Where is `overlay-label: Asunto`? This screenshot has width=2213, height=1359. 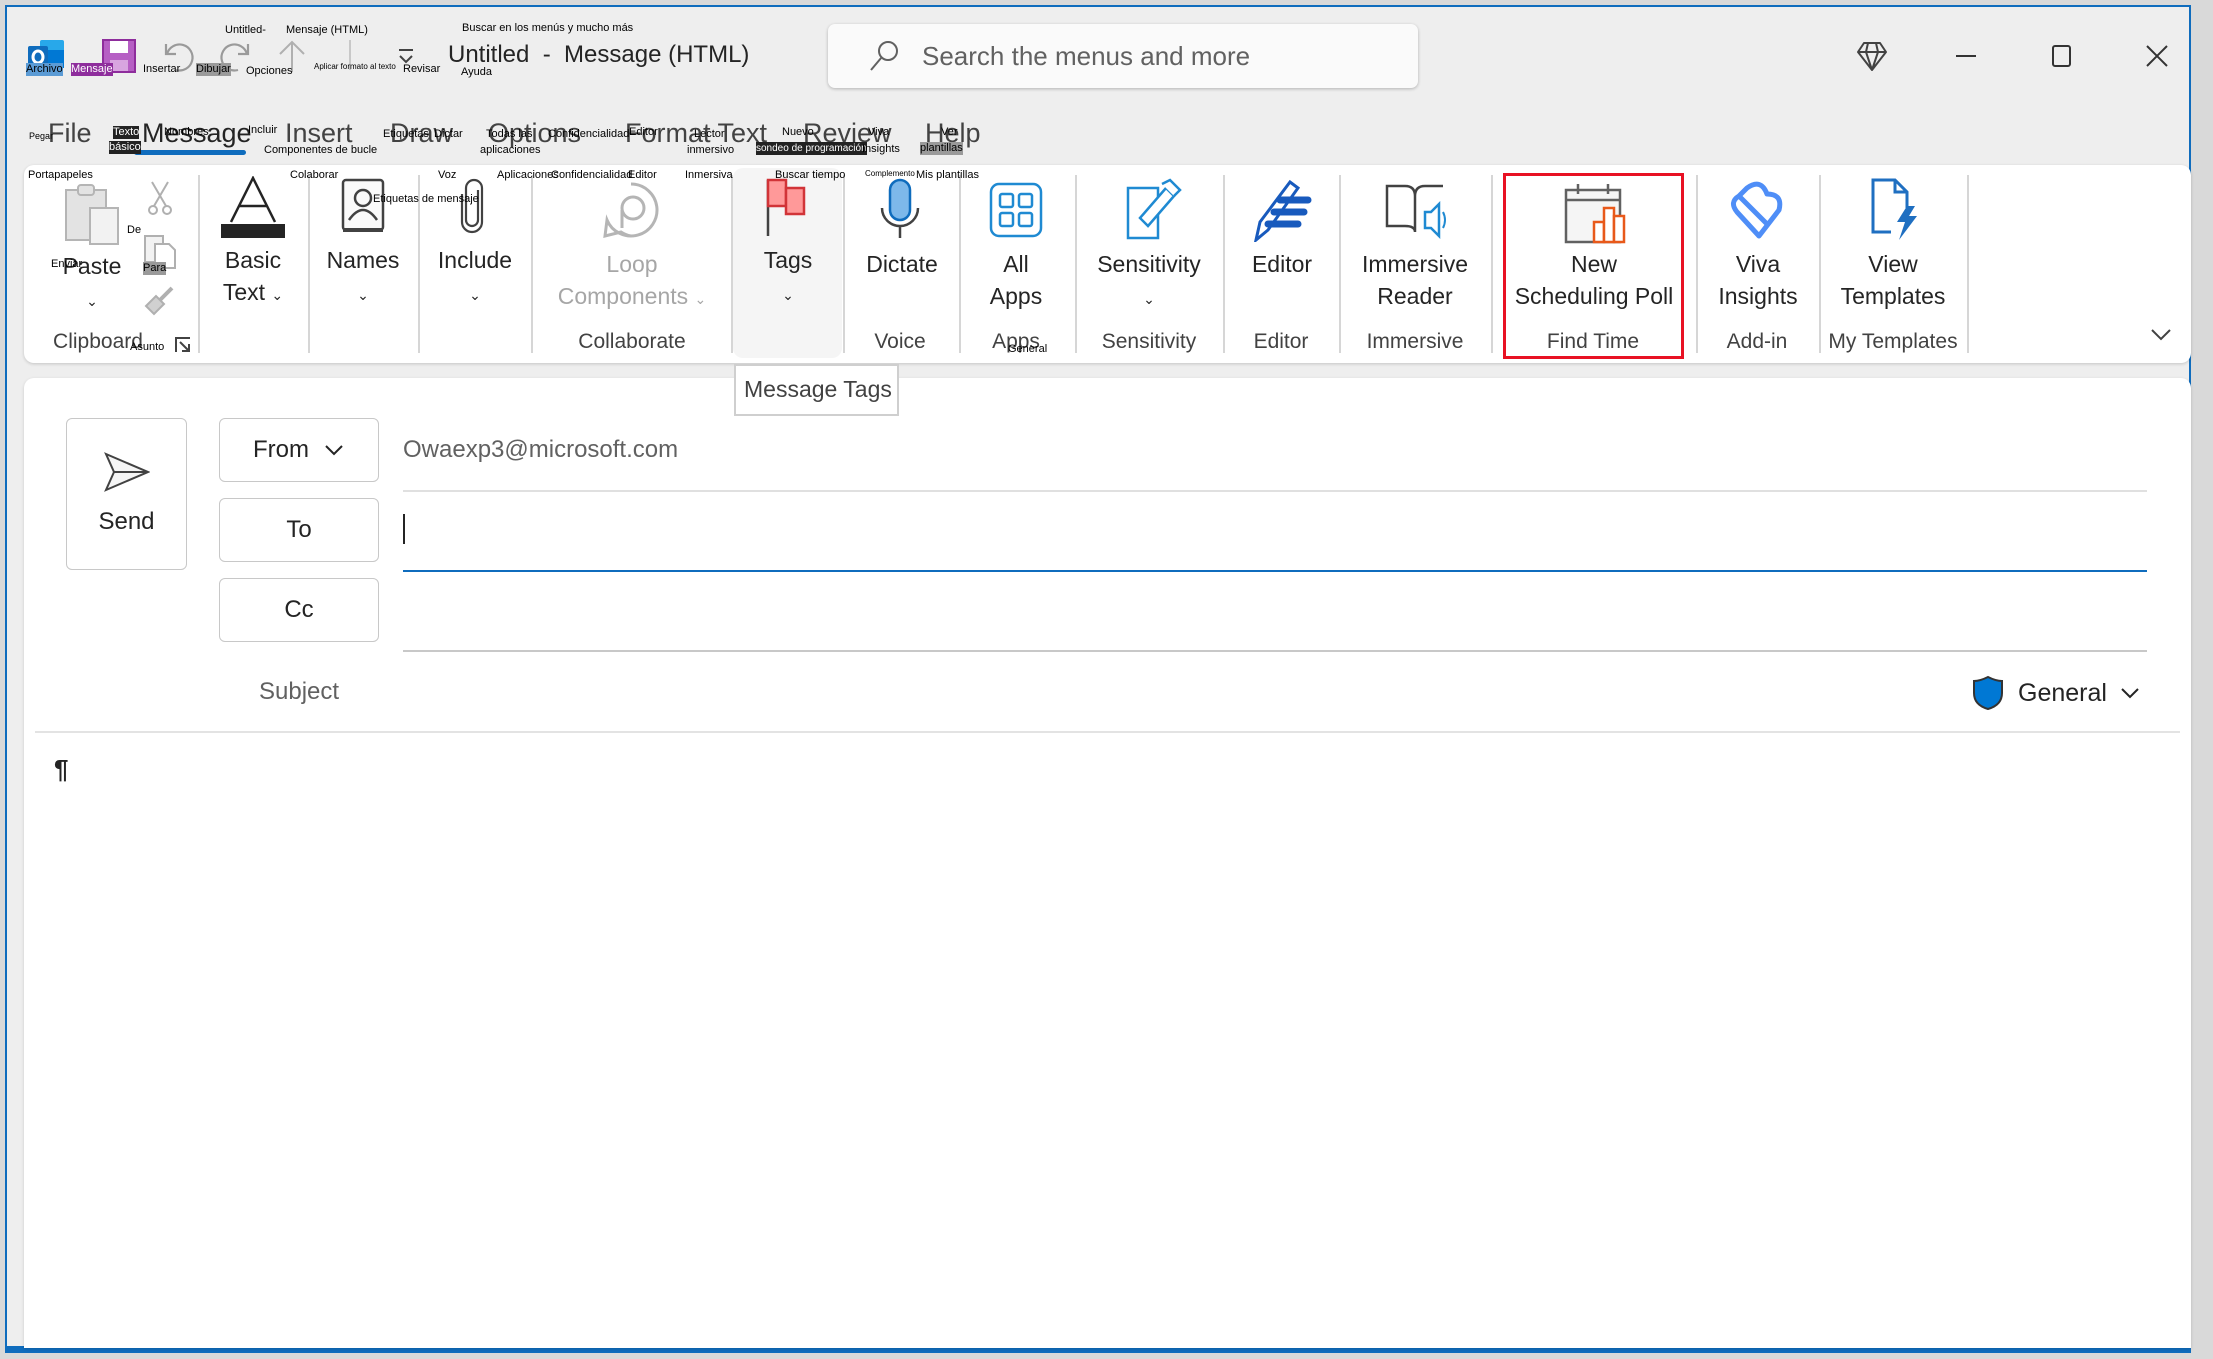
overlay-label: Asunto is located at coordinates (147, 347).